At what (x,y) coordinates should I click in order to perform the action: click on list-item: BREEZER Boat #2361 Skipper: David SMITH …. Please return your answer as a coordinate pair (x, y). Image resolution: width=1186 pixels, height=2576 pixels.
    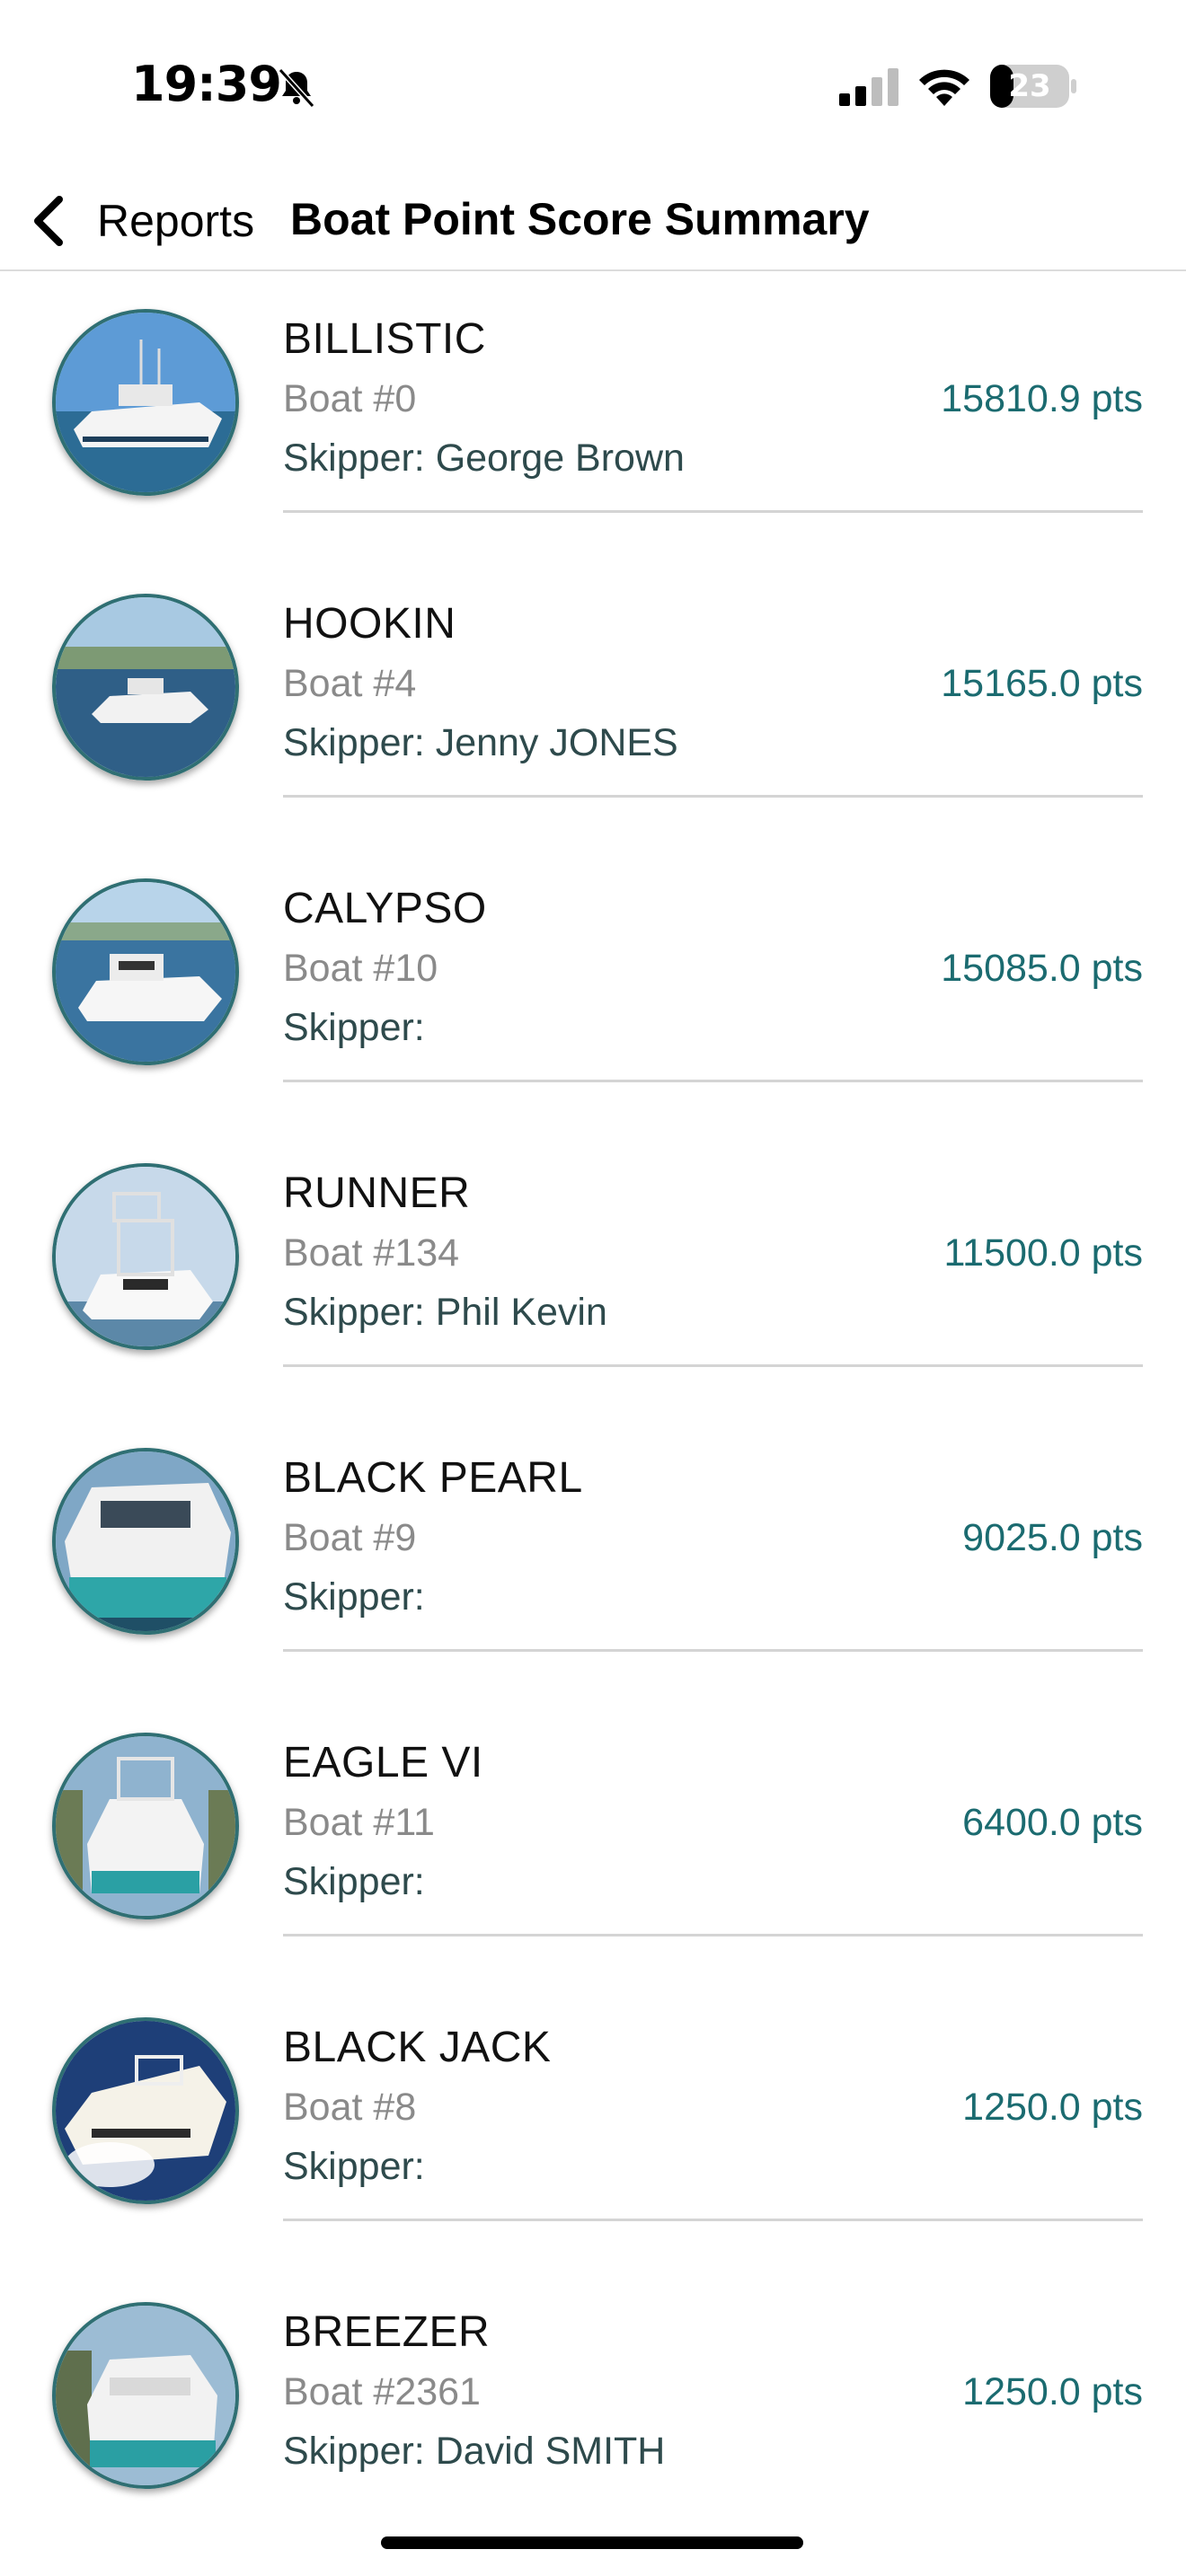
    Looking at the image, I should click on (593, 2406).